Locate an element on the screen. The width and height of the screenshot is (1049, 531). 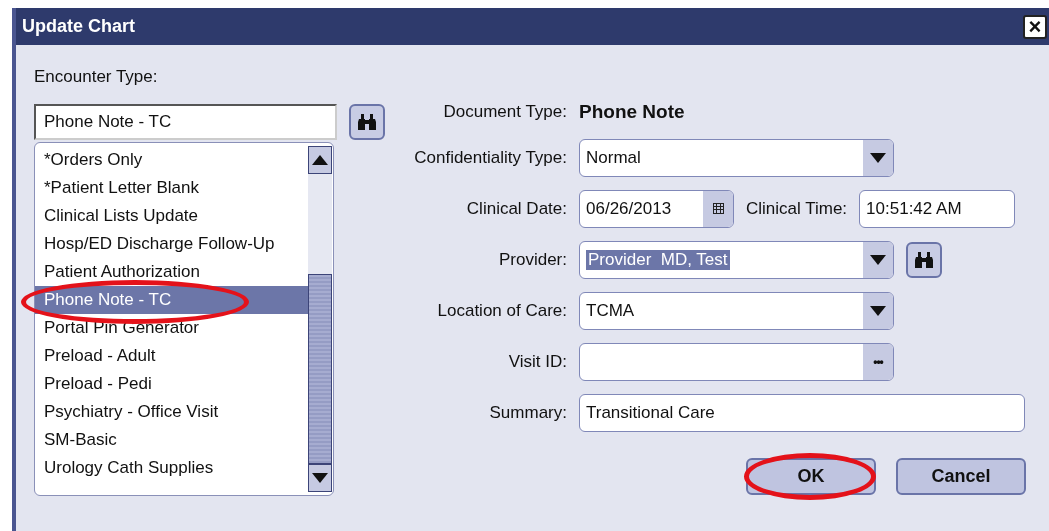
document-type-value: Phone Note is located at coordinates (632, 112).